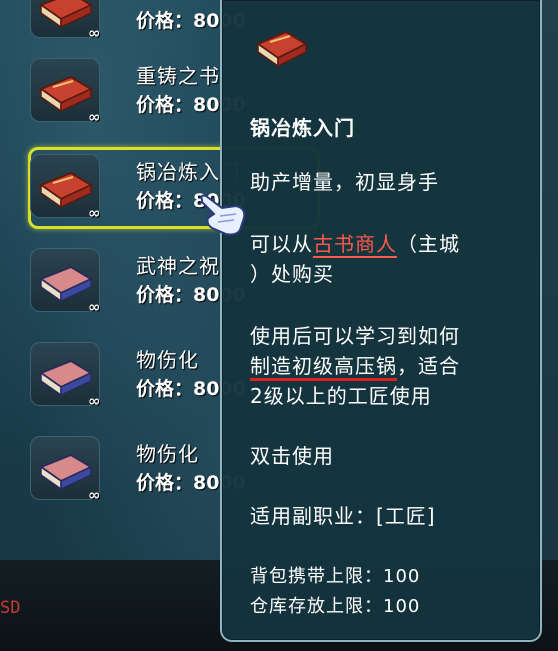 Image resolution: width=558 pixels, height=651 pixels. Describe the element at coordinates (223, 214) in the screenshot. I see `hand-cursor-icon` at that location.